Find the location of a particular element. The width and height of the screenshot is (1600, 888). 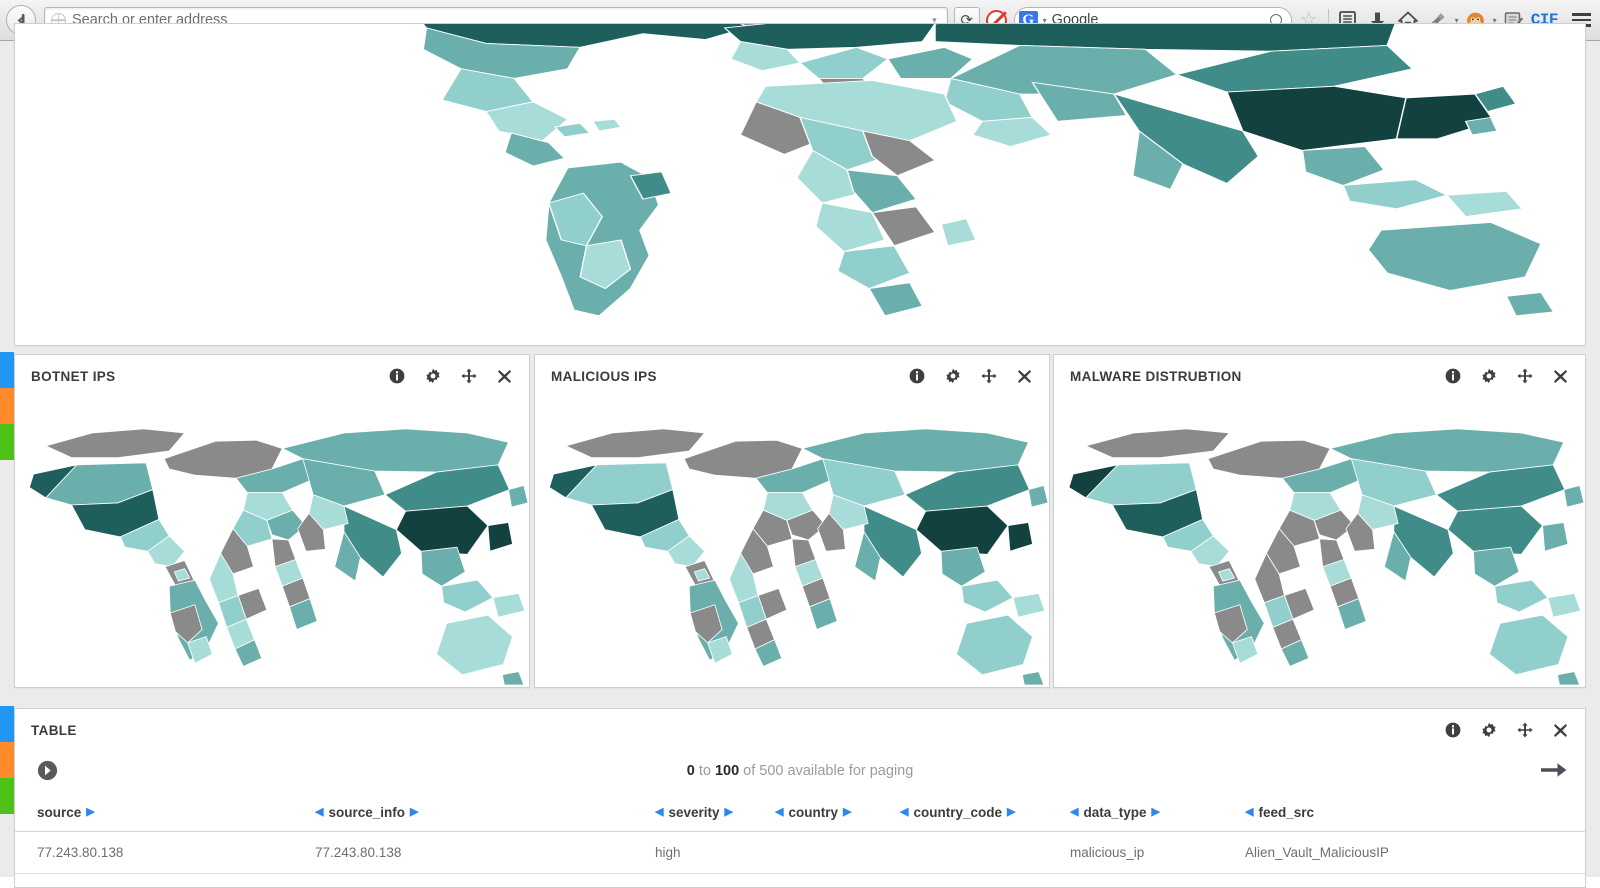

column-header-source: source ▶ is located at coordinates (165, 812).